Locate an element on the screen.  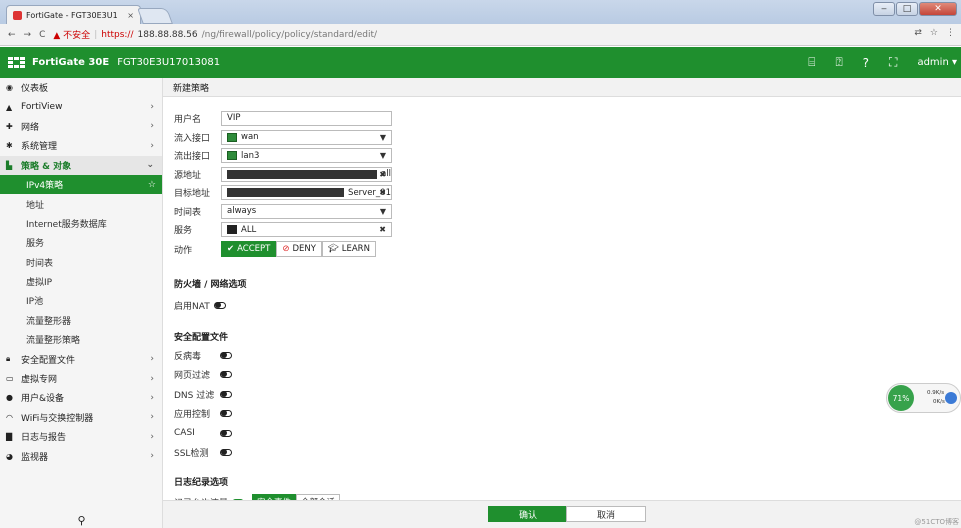
cli-console-icon: ⌸ is located at coordinates (811, 62).